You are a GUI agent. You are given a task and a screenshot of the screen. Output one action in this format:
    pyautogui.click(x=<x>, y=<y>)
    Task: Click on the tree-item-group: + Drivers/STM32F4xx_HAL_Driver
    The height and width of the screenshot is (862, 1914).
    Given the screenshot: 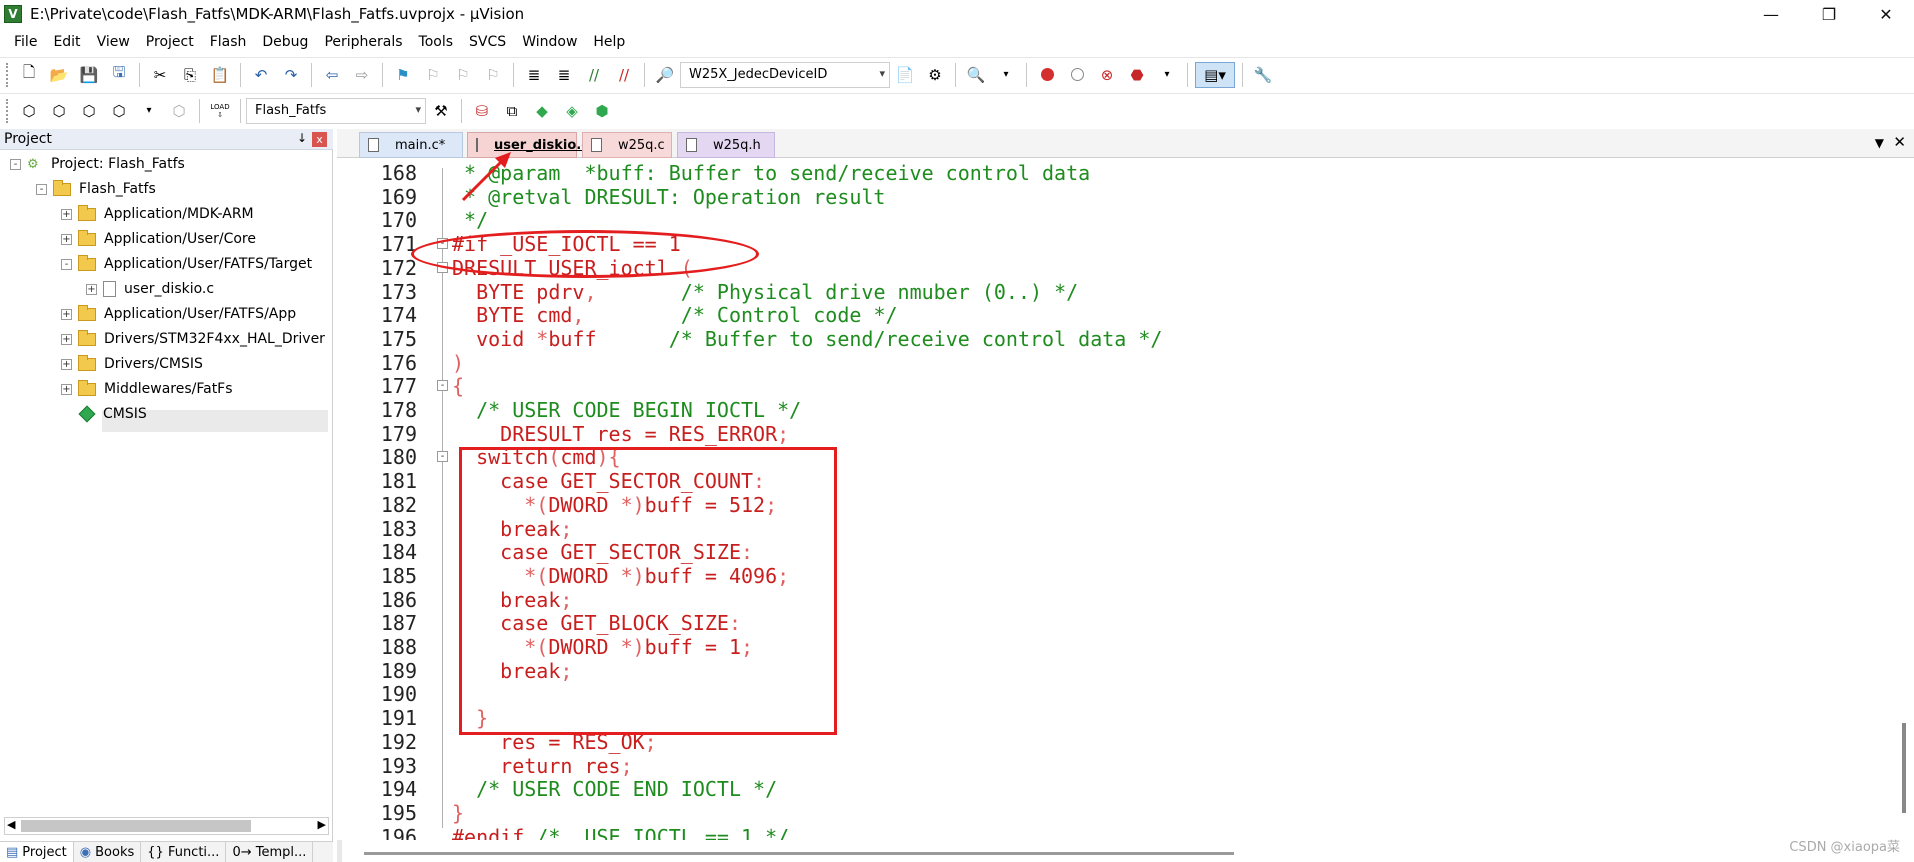 What is the action you would take?
    pyautogui.click(x=193, y=339)
    